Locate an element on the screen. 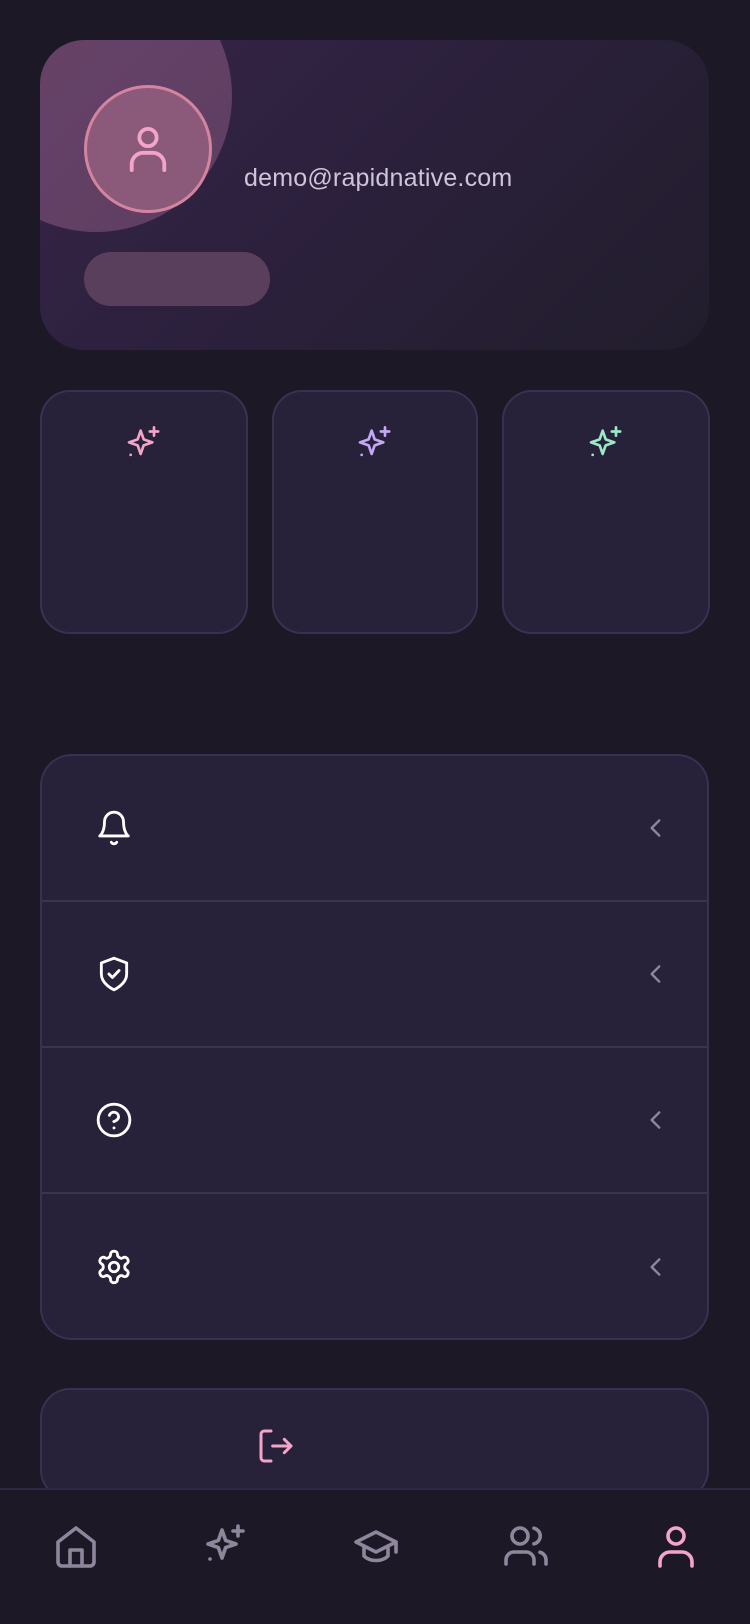 The height and width of the screenshot is (1624, 750). tab-ai is located at coordinates (226, 1546).